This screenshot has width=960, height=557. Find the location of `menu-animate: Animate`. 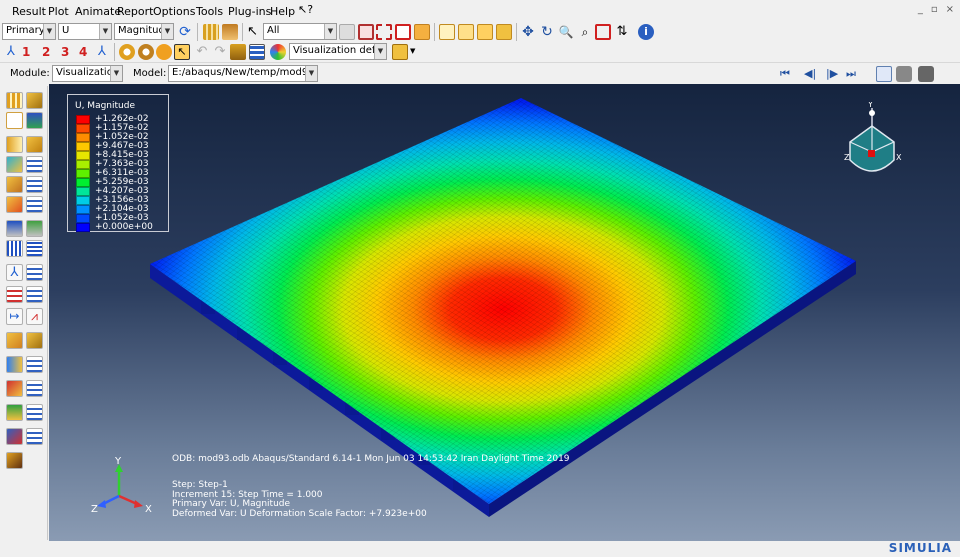

menu-animate: Animate is located at coordinates (98, 11).